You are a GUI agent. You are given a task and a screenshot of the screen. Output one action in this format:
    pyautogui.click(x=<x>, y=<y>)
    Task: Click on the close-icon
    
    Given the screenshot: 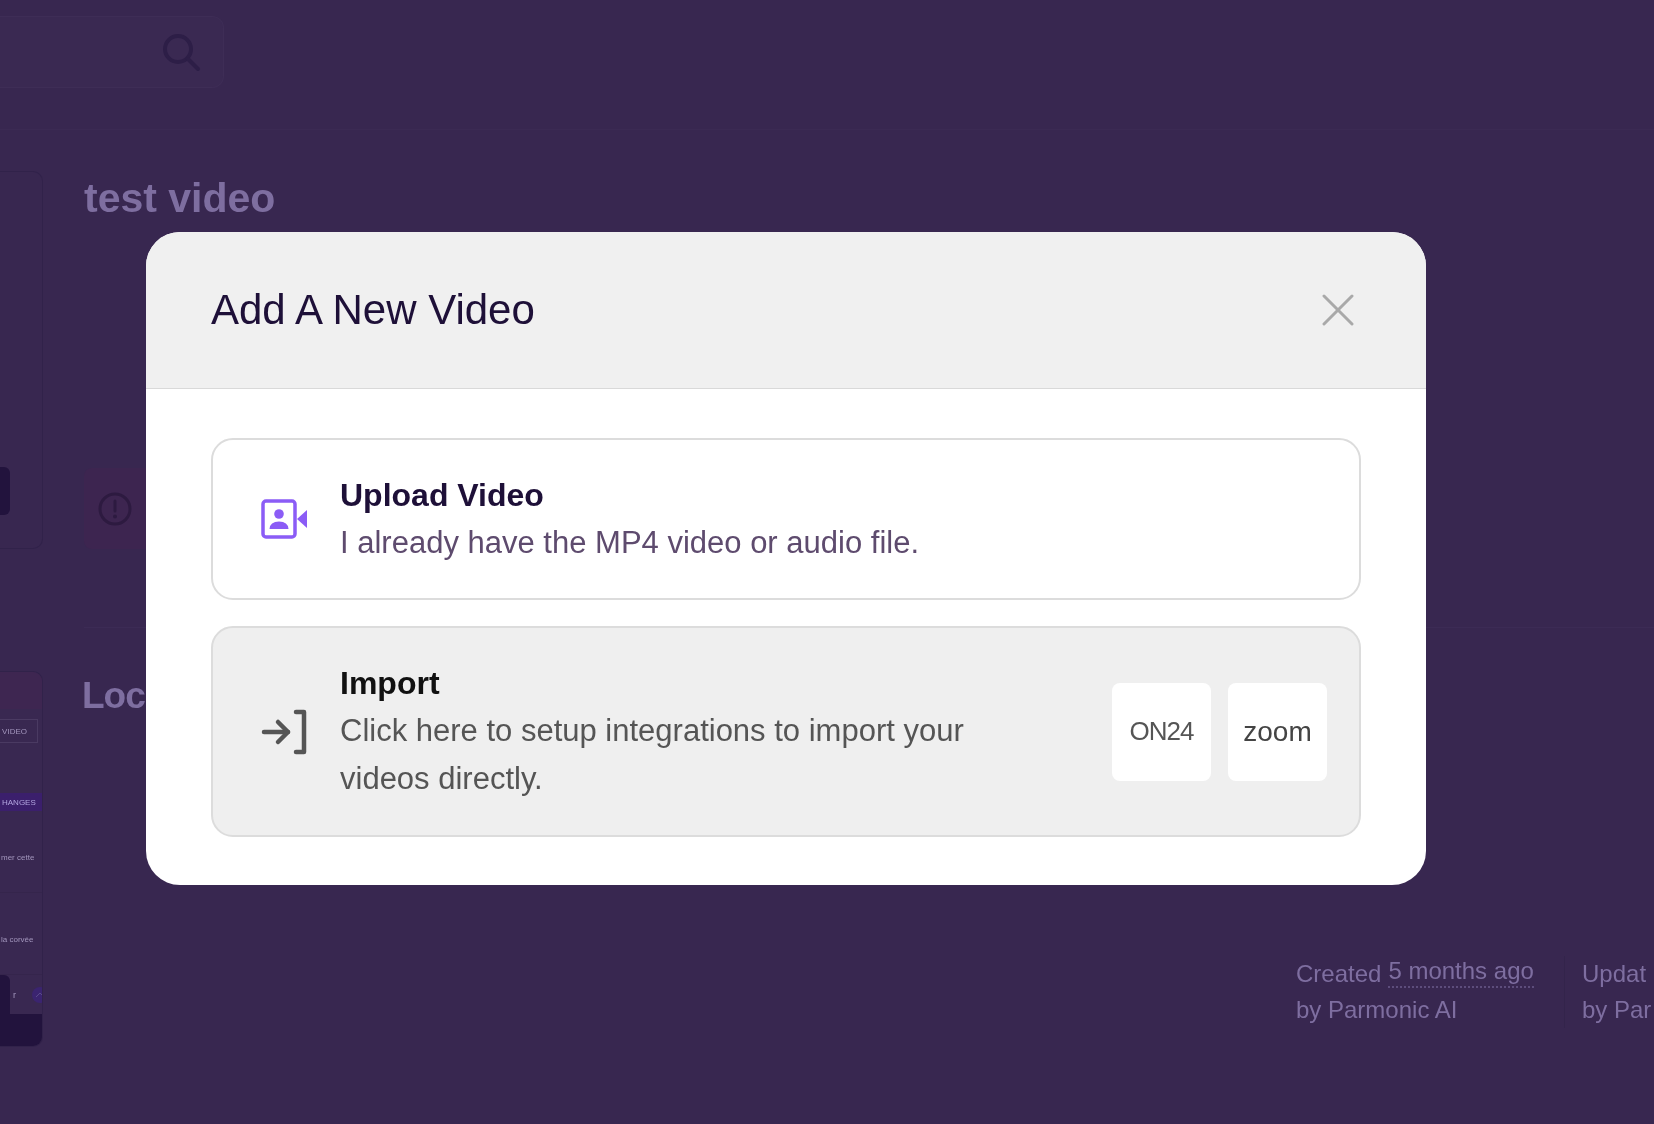 What is the action you would take?
    pyautogui.click(x=1338, y=310)
    